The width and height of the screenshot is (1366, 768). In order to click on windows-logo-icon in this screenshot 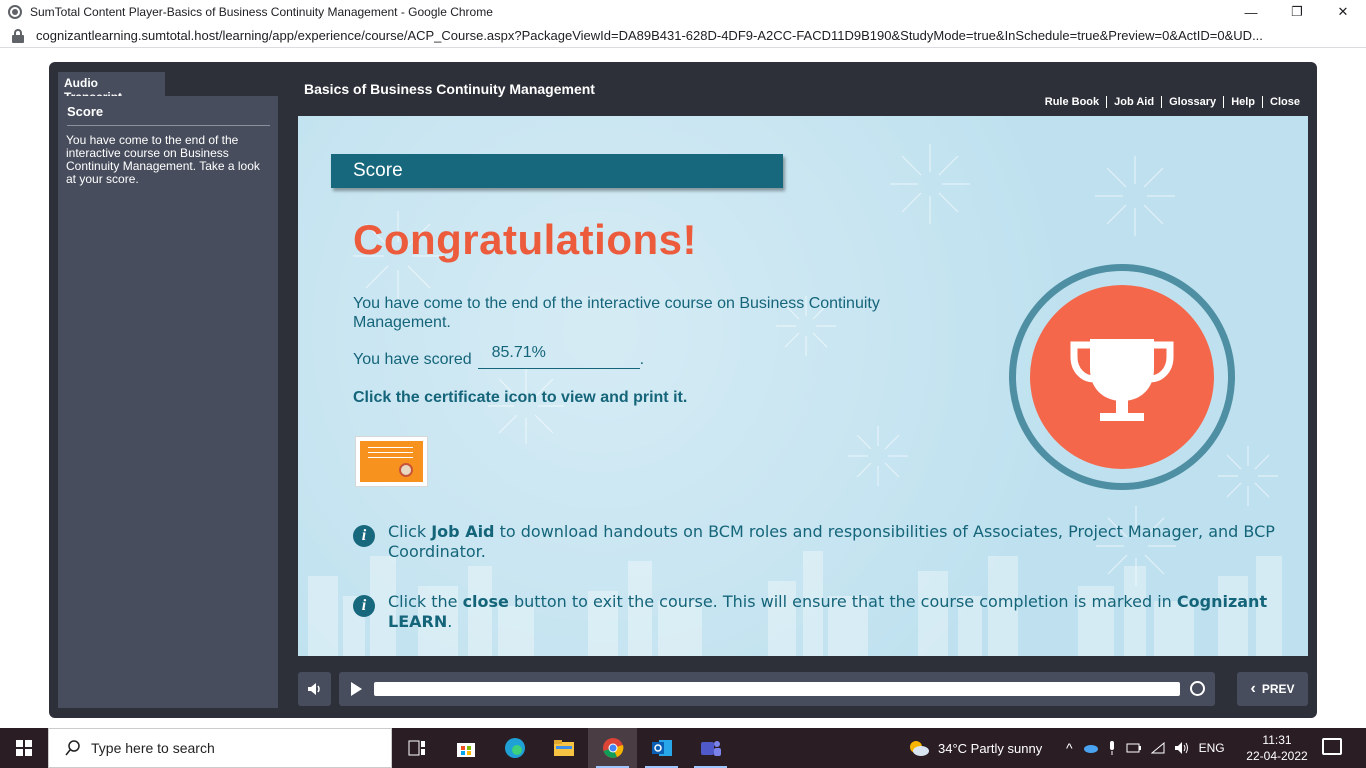, I will do `click(24, 748)`.